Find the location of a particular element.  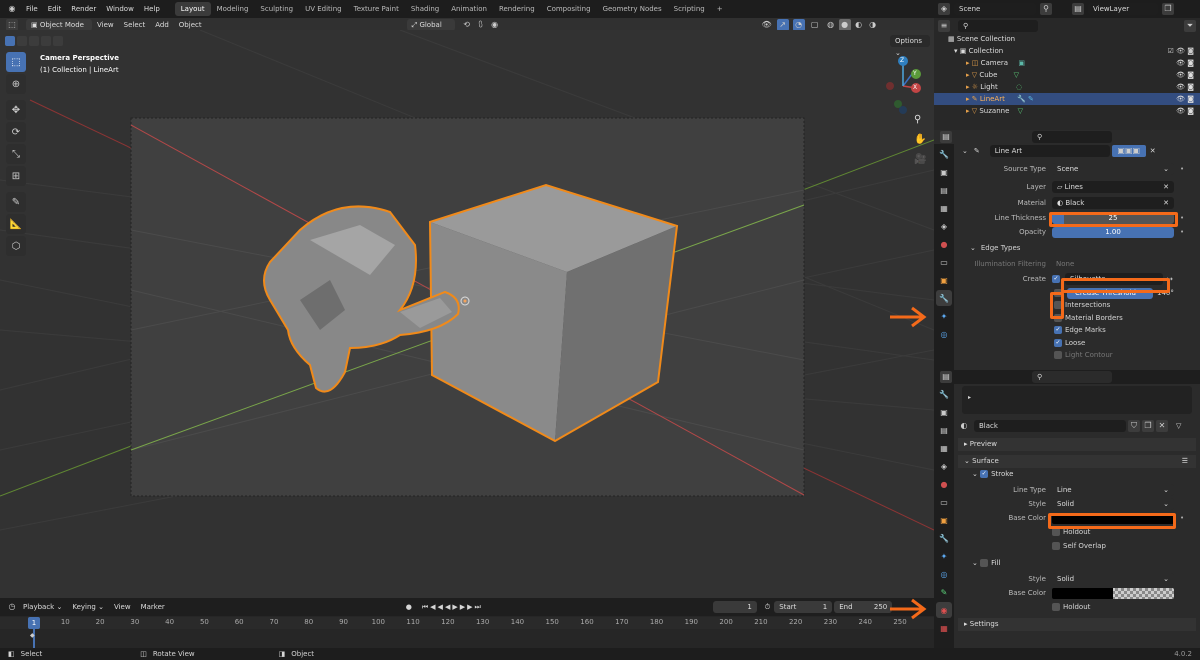

proportional-icon: ◉ is located at coordinates (495, 25).